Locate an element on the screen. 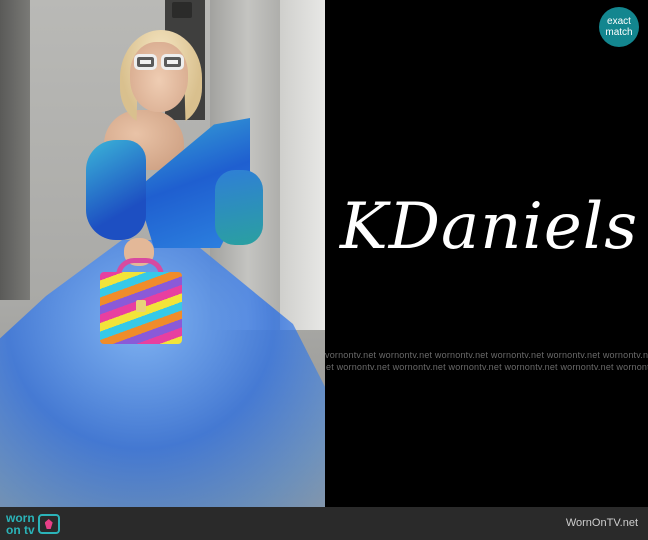  badge-line-2: match is located at coordinates (619, 32).